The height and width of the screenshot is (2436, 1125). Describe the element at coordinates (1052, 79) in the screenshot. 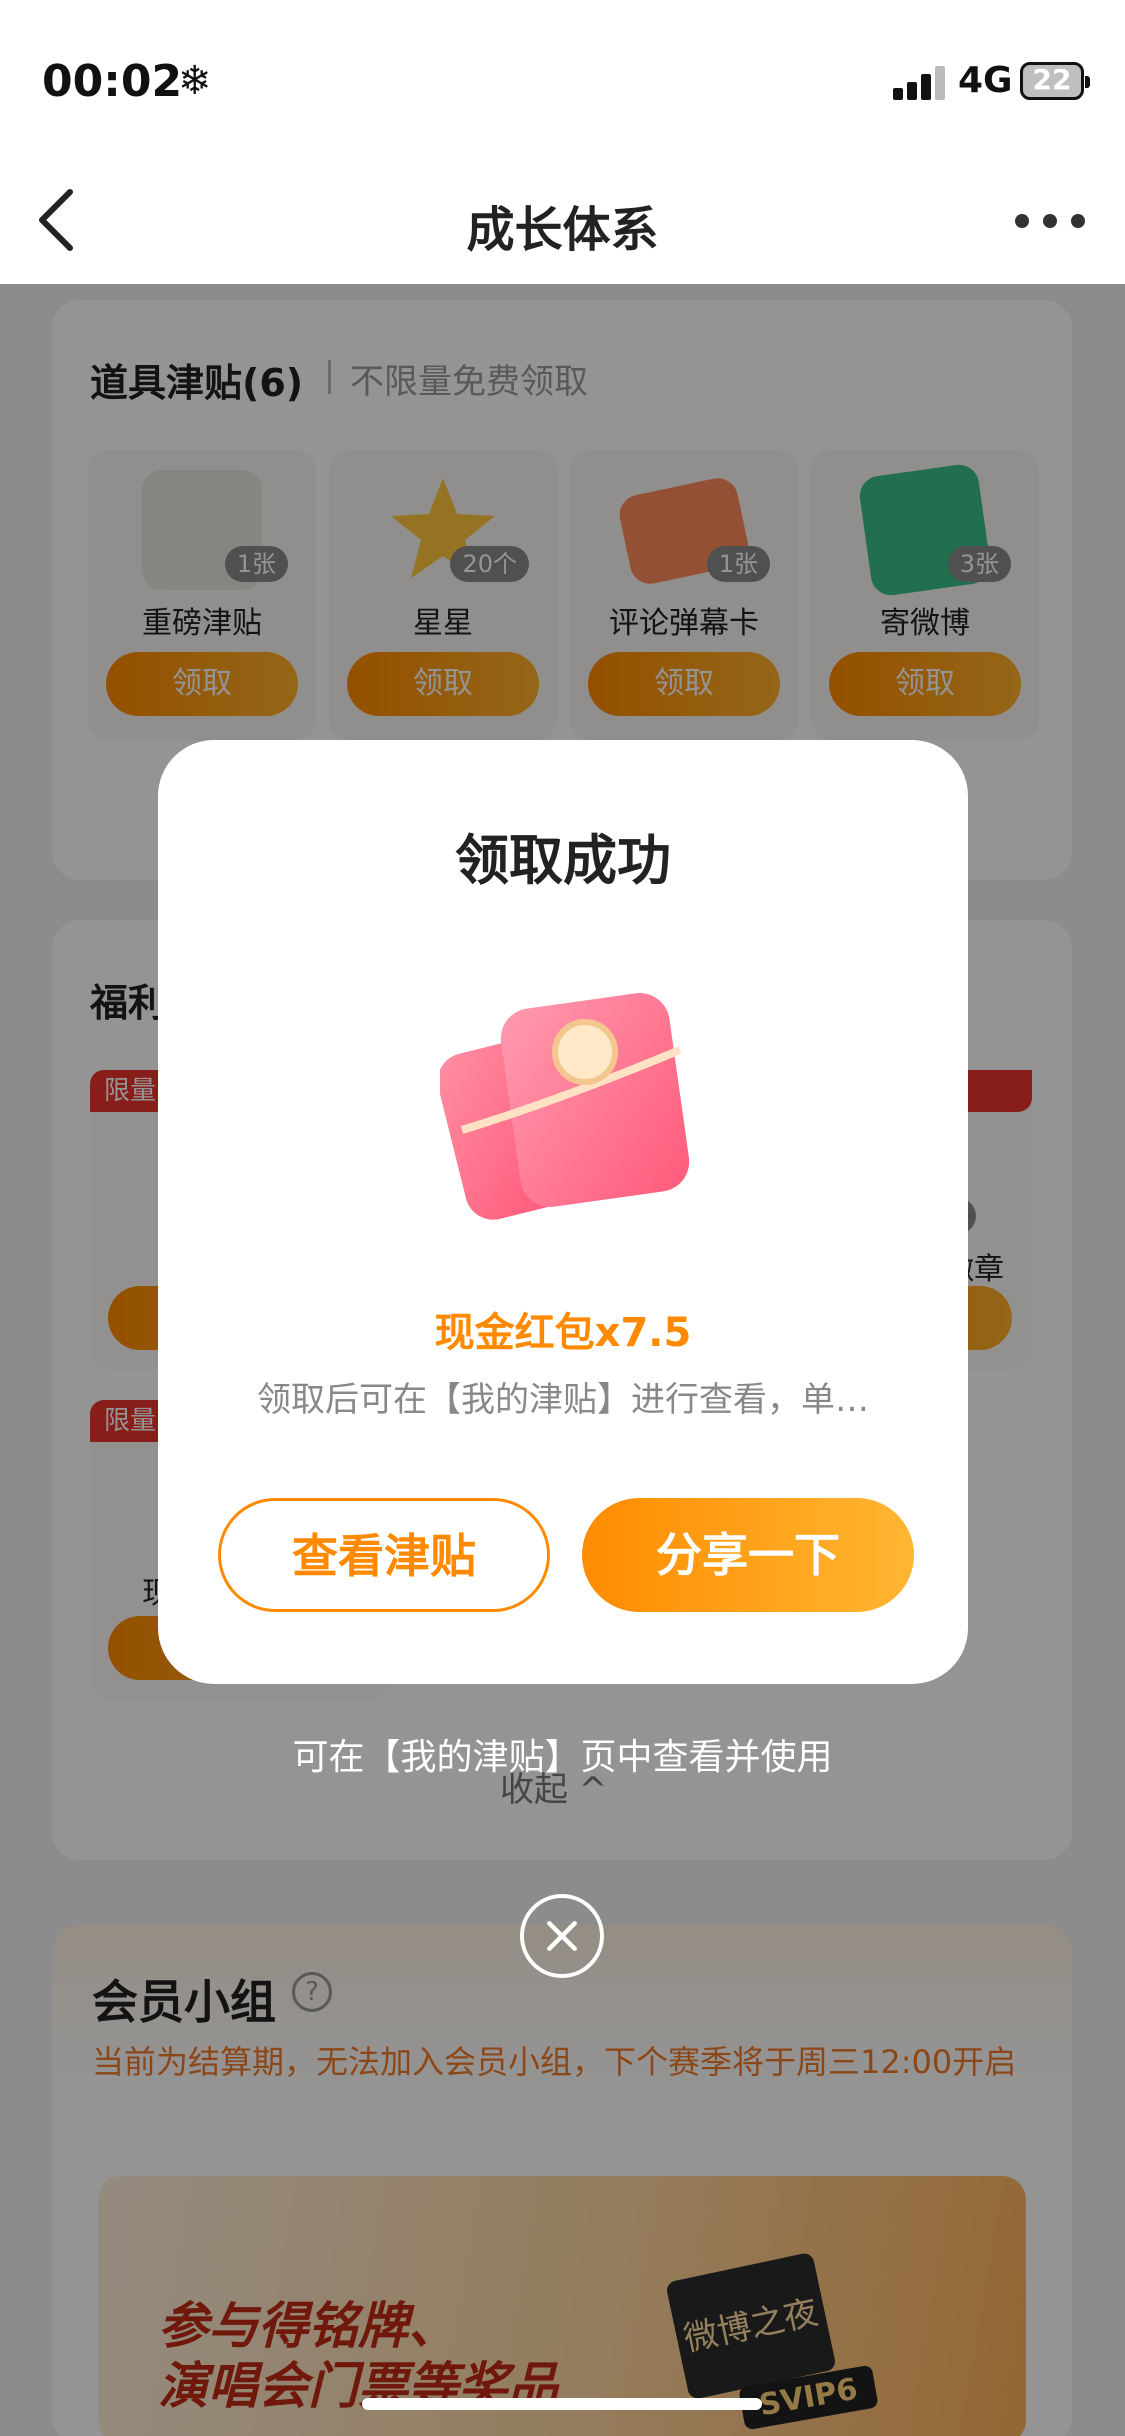

I see `battery-level: 22` at that location.